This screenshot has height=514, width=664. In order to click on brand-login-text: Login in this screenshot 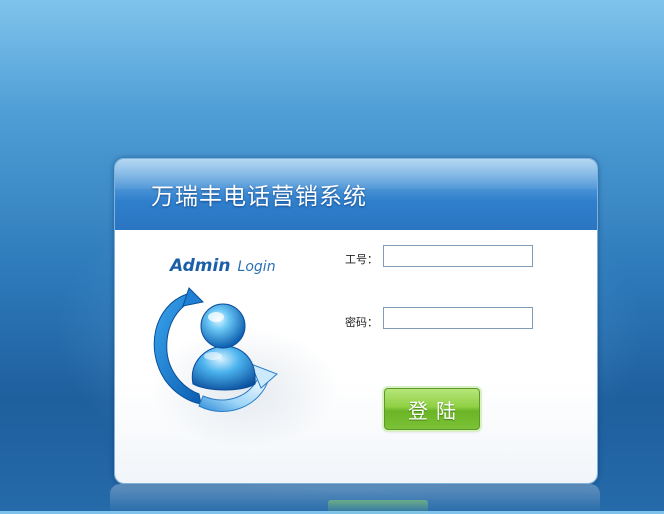, I will do `click(256, 267)`.